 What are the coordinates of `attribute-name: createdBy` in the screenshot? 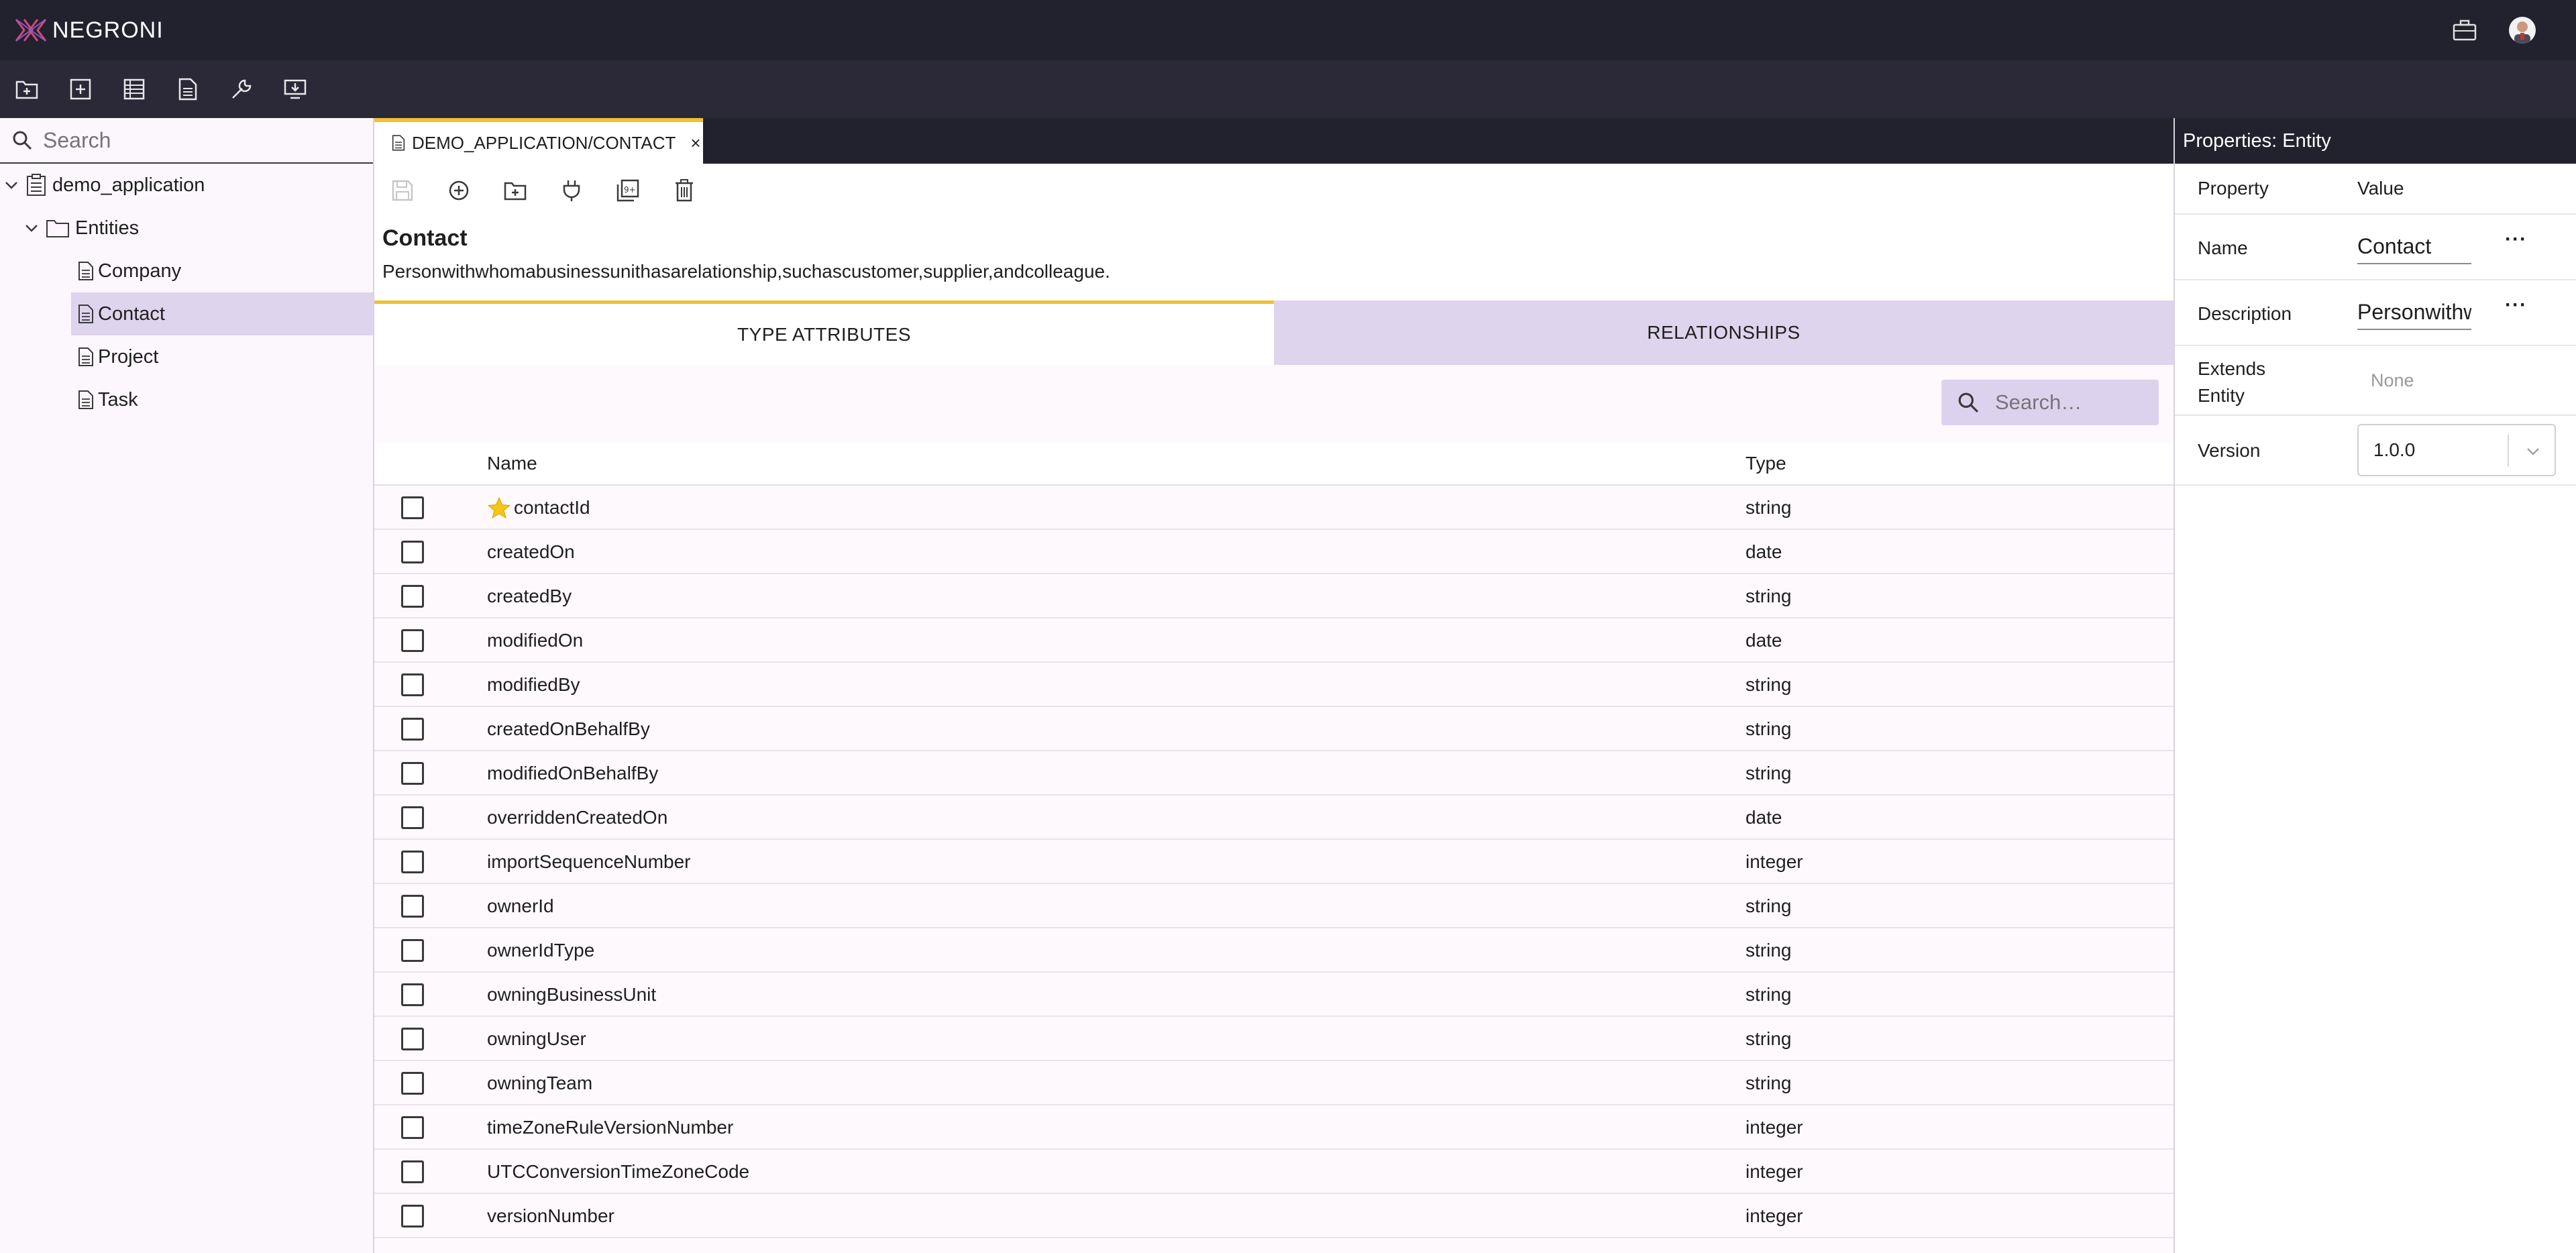 It's located at (529, 596).